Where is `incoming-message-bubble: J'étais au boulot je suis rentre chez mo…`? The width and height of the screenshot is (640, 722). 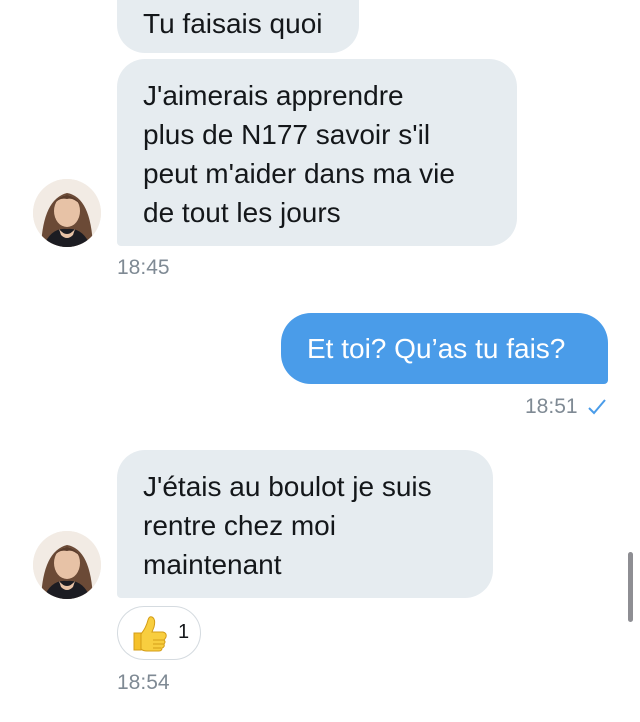 incoming-message-bubble: J'étais au boulot je suis rentre chez mo… is located at coordinates (305, 524).